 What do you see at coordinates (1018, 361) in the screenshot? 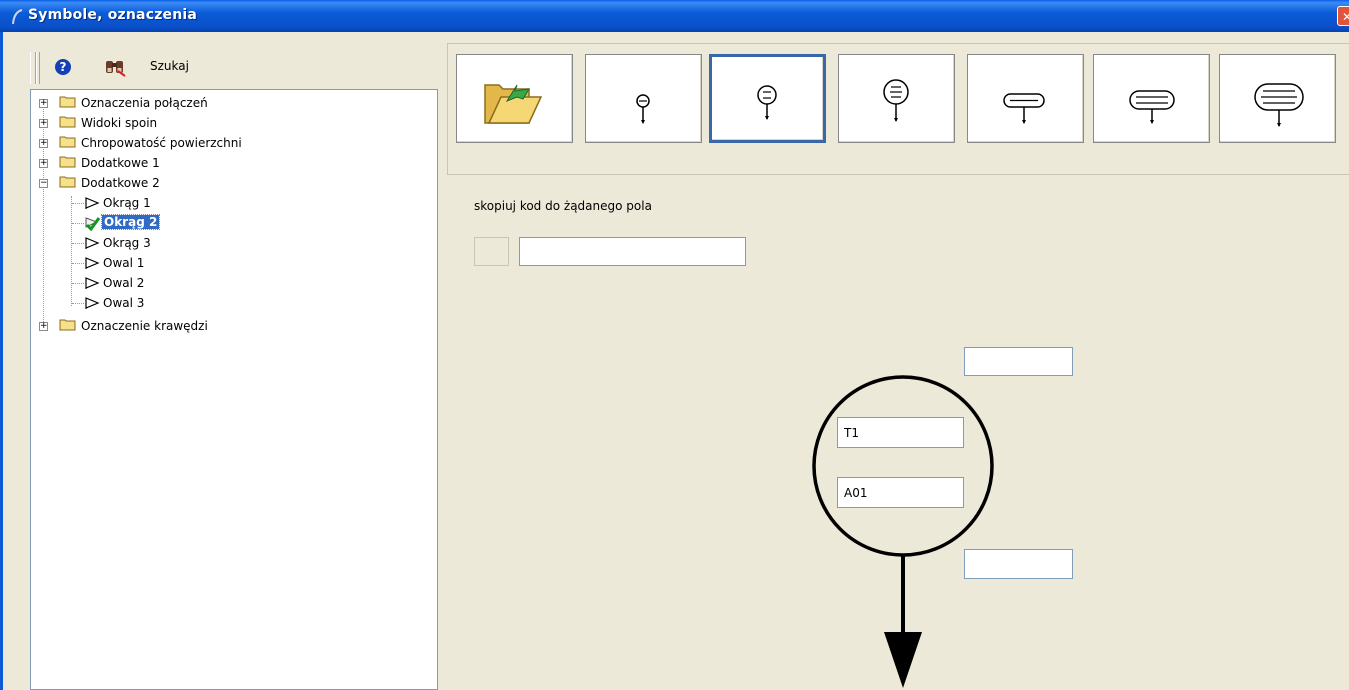
I see `field-top` at bounding box center [1018, 361].